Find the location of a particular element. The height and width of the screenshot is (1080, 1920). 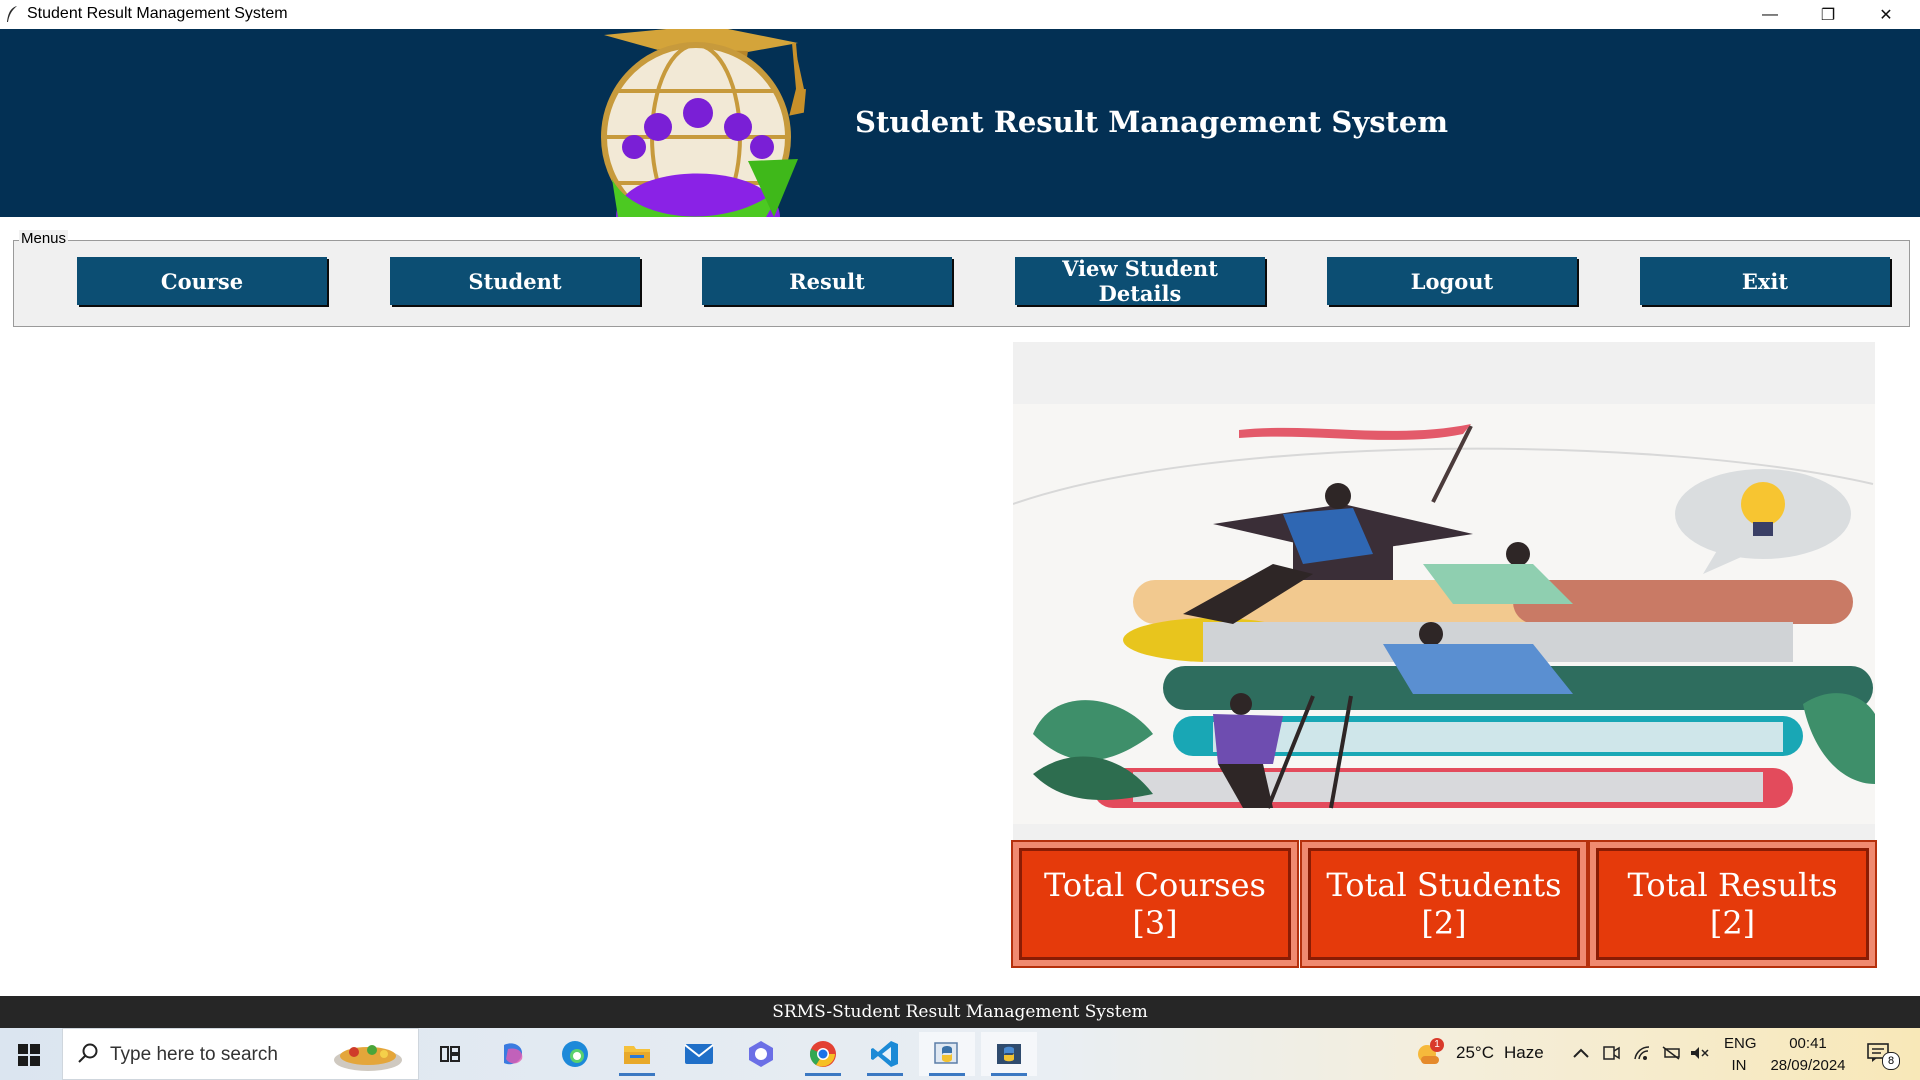

total-results-card: Total Results [2] is located at coordinates (1732, 904).